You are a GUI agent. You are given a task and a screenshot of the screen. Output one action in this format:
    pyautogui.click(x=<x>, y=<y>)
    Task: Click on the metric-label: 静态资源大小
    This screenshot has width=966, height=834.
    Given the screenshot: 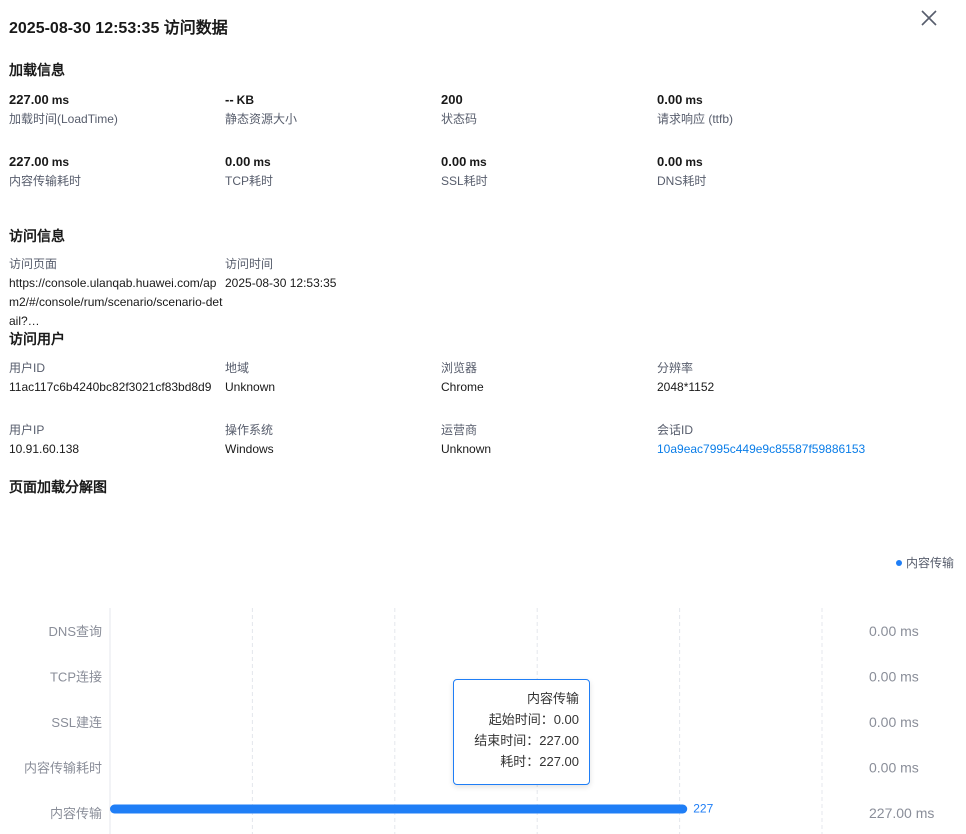 What is the action you would take?
    pyautogui.click(x=261, y=119)
    